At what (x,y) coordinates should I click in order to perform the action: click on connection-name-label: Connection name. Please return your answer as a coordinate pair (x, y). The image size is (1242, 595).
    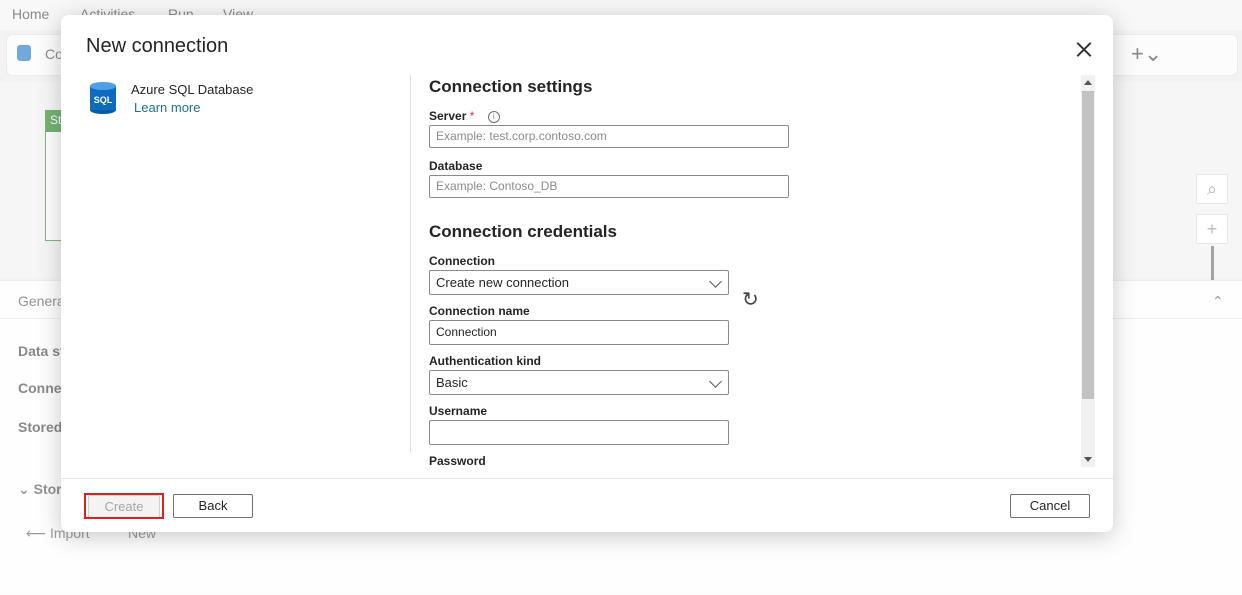
    Looking at the image, I should click on (479, 311).